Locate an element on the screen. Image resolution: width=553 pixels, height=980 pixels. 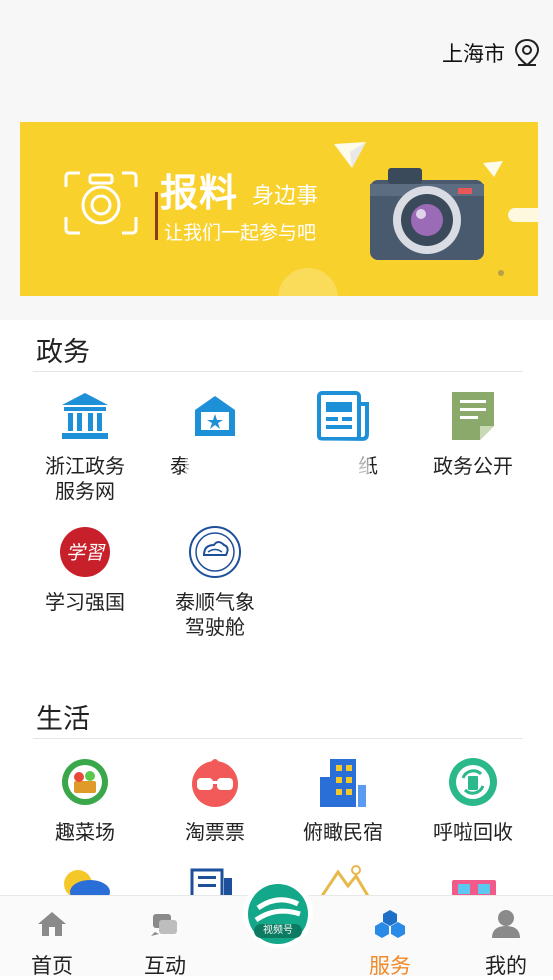
person-icon is located at coordinates (506, 924).